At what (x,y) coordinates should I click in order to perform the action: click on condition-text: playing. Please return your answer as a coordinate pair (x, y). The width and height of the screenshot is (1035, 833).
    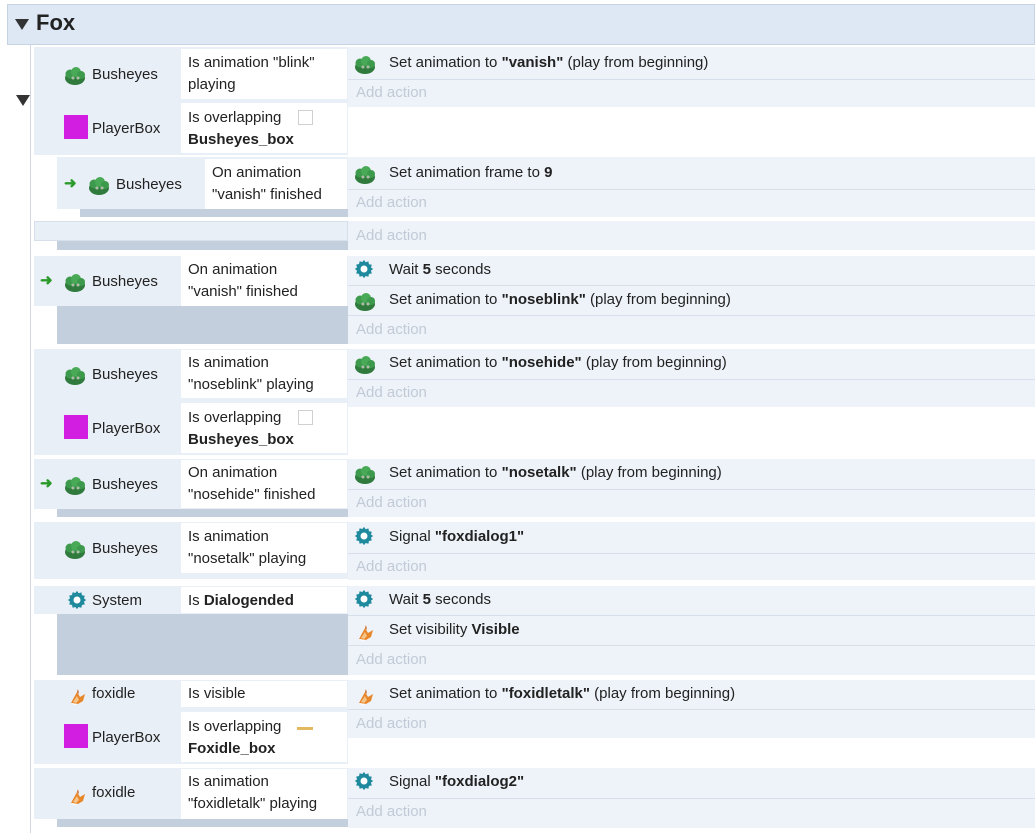
    Looking at the image, I should click on (212, 85).